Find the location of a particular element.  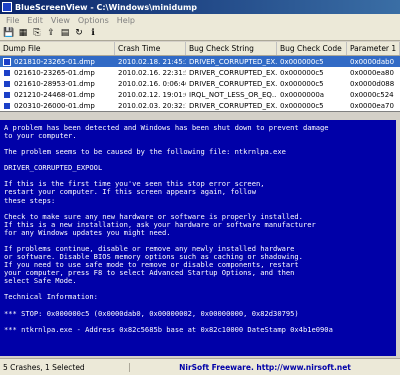

properties-icon: ▦ is located at coordinates (23, 33).